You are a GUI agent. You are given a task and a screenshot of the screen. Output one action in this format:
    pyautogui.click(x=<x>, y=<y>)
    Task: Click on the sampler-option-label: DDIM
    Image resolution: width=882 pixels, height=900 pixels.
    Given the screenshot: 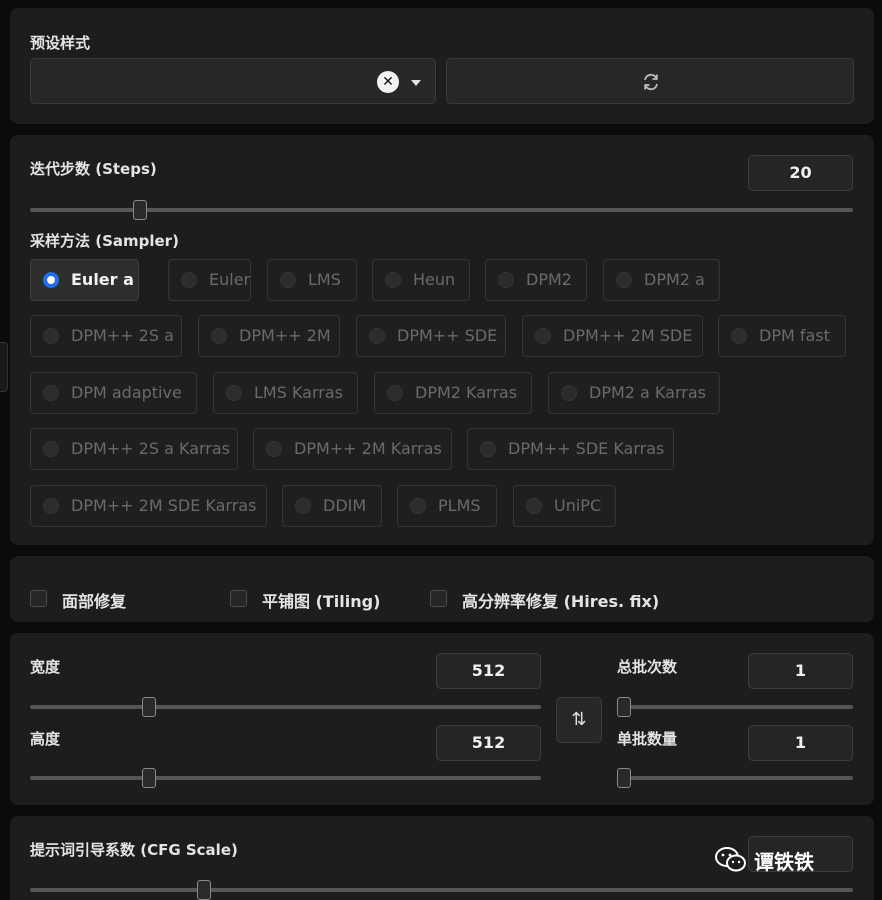 What is the action you would take?
    pyautogui.click(x=345, y=505)
    